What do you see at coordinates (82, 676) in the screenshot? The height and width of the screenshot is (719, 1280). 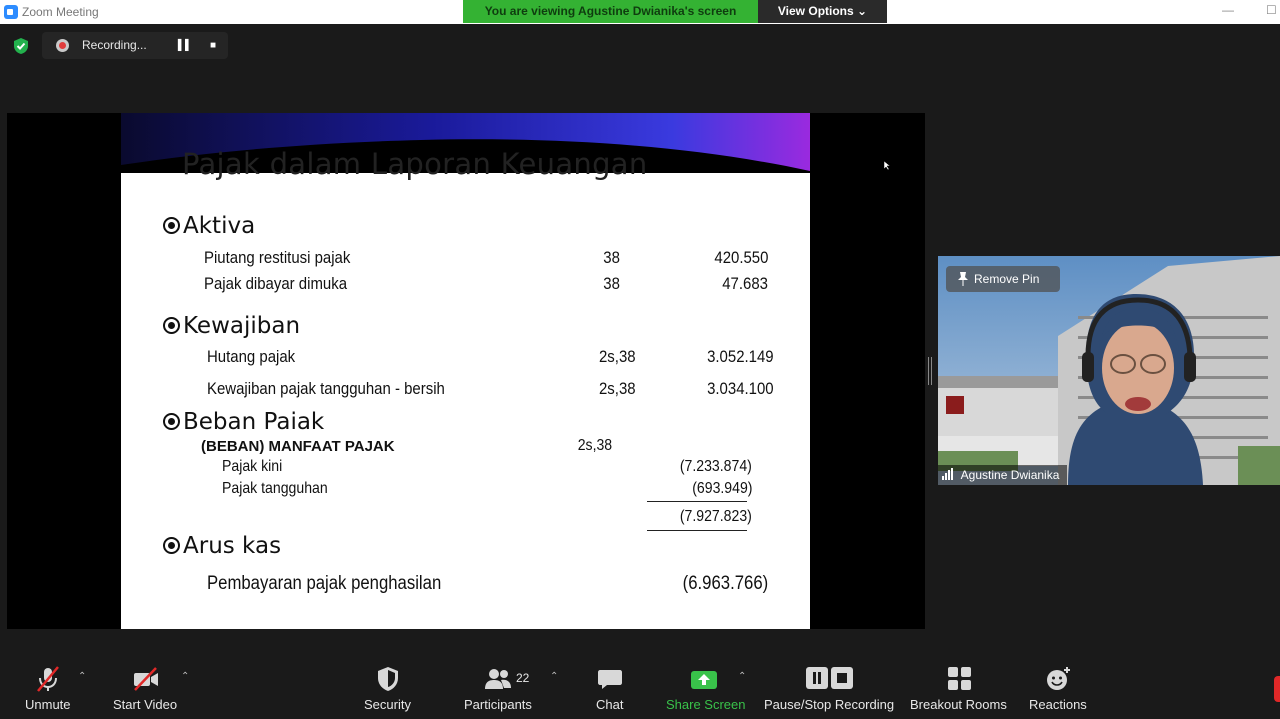 I see `audio-options-caret-icon: ⌃` at bounding box center [82, 676].